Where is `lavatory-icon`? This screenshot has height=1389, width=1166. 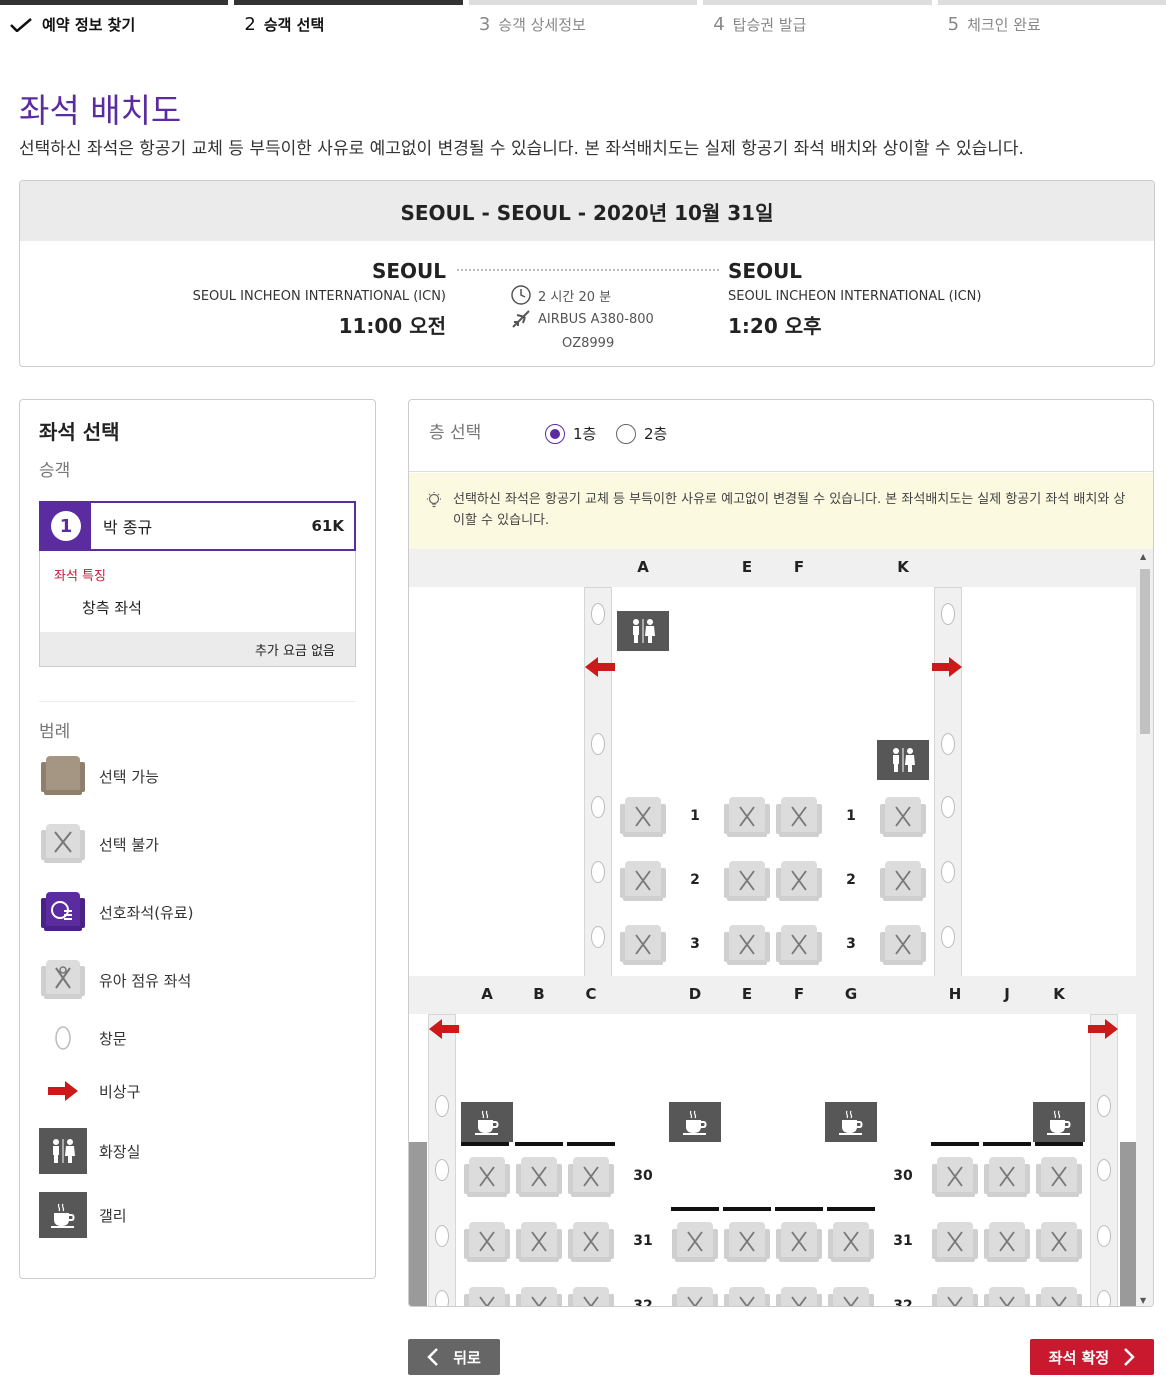
lavatory-icon is located at coordinates (643, 631).